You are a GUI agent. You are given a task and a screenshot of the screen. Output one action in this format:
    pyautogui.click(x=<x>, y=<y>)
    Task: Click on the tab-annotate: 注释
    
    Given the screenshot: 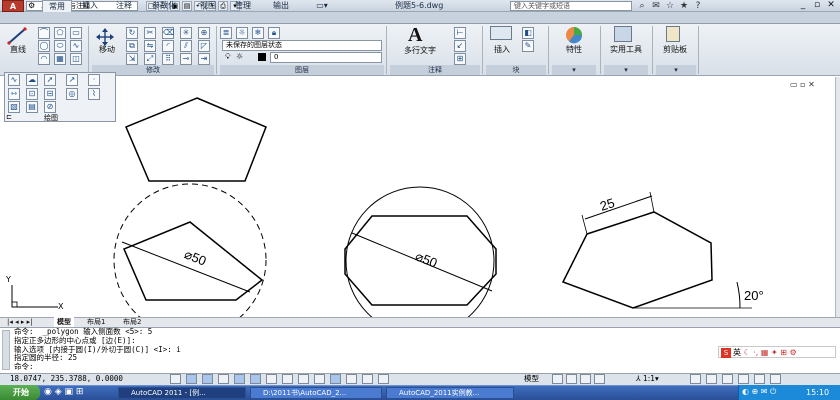 What is the action you would take?
    pyautogui.click(x=124, y=6)
    